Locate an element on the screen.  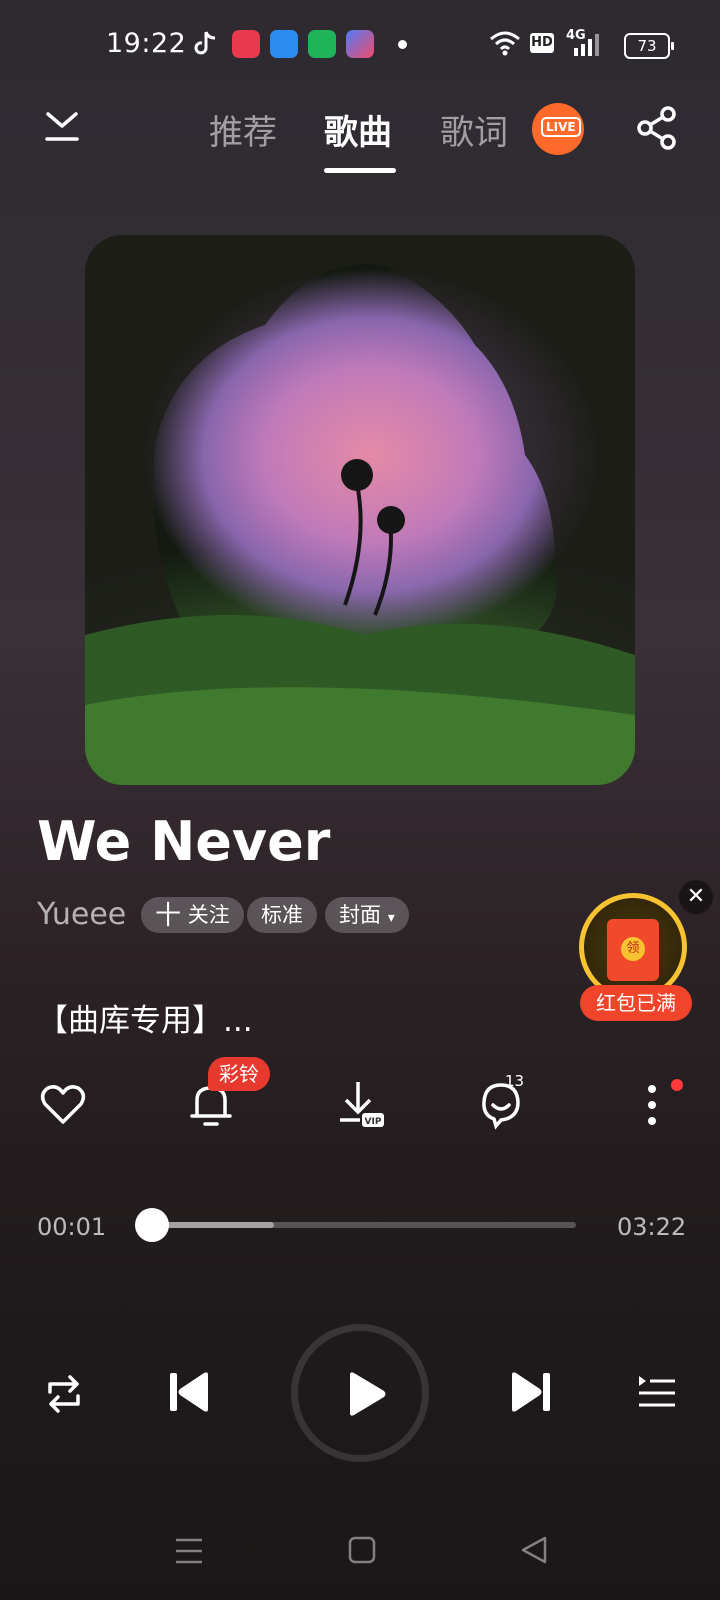
repeat-icon is located at coordinates (64, 1394).